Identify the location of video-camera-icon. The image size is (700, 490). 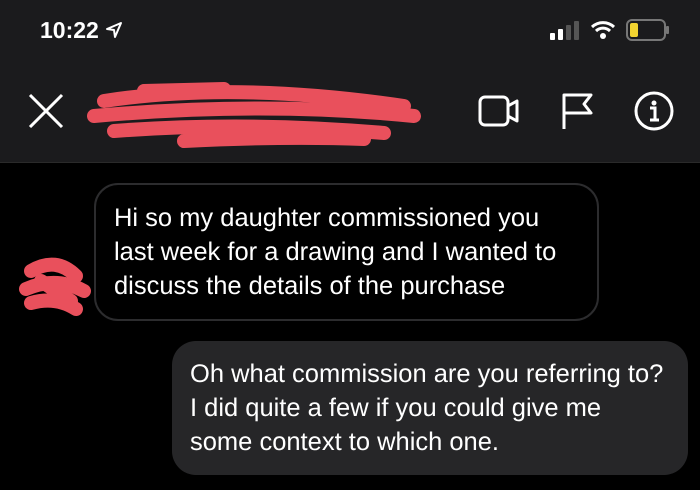
(499, 111).